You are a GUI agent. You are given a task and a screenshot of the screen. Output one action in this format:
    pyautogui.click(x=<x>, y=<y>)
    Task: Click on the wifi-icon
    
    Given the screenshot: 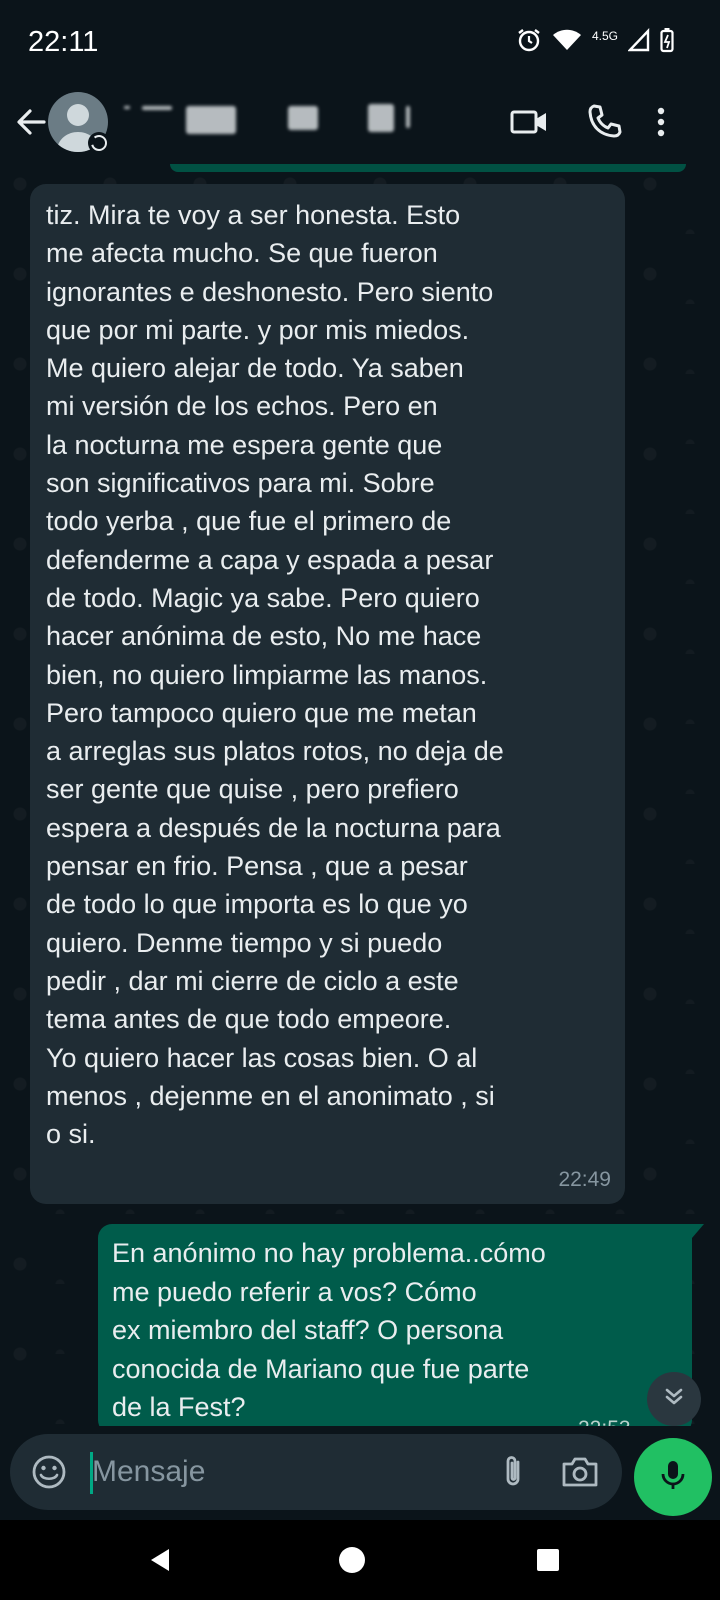 What is the action you would take?
    pyautogui.click(x=567, y=42)
    